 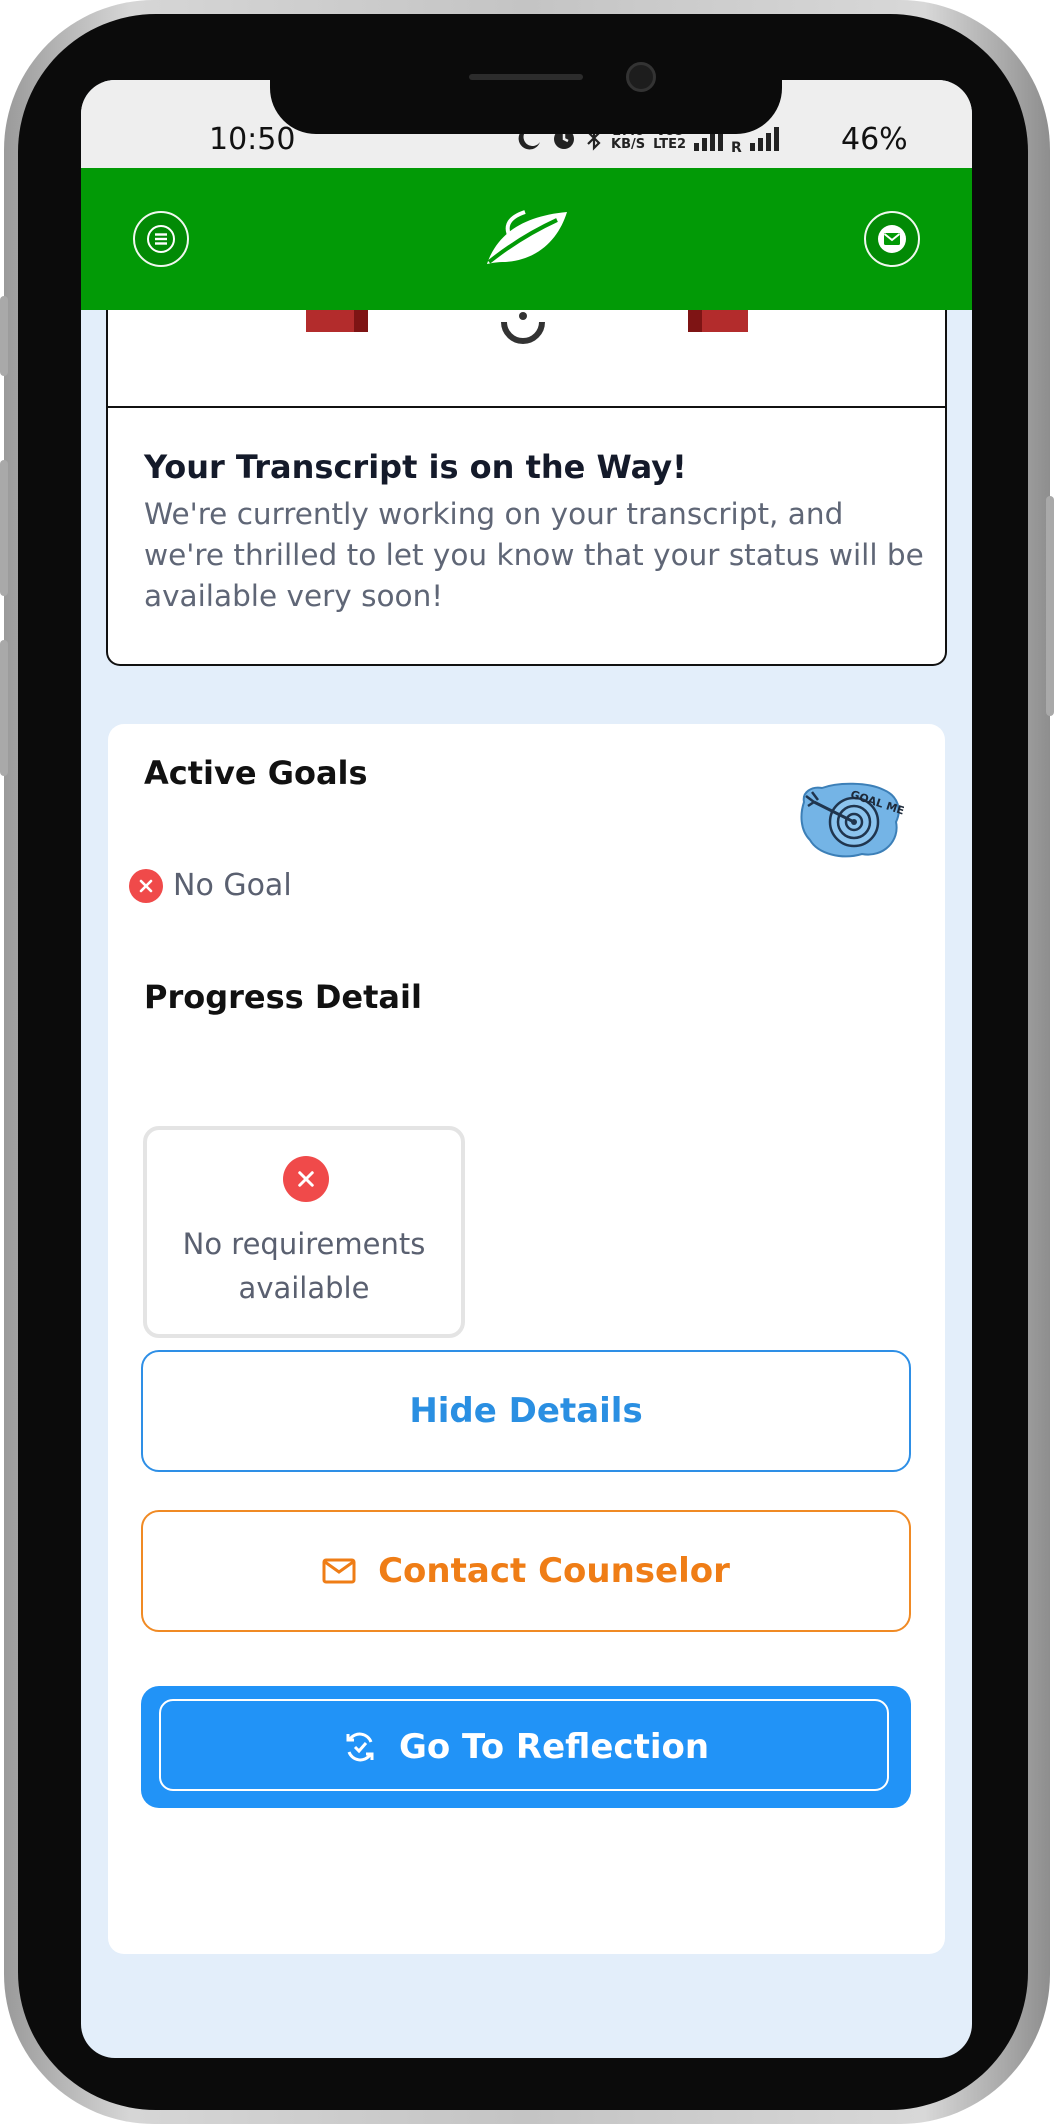 What do you see at coordinates (736, 148) in the screenshot?
I see `roaming-label: R` at bounding box center [736, 148].